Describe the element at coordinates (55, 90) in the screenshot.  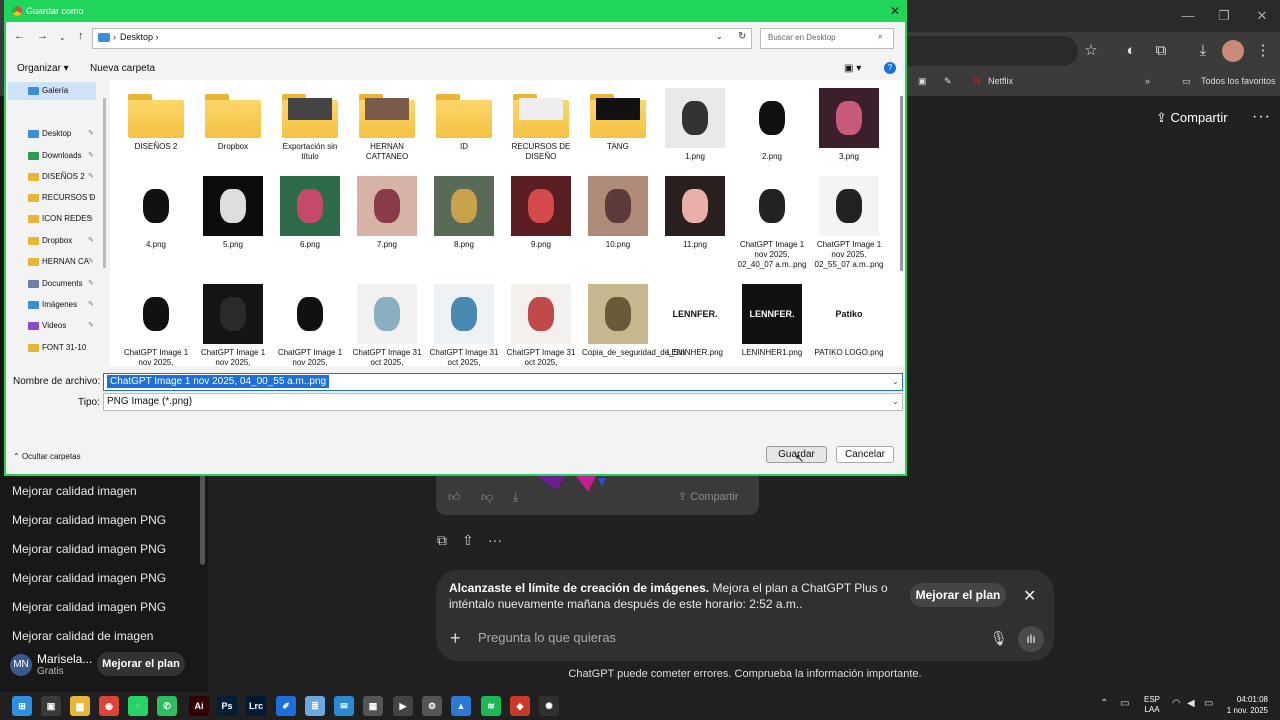
I see `nav-item: Galería` at that location.